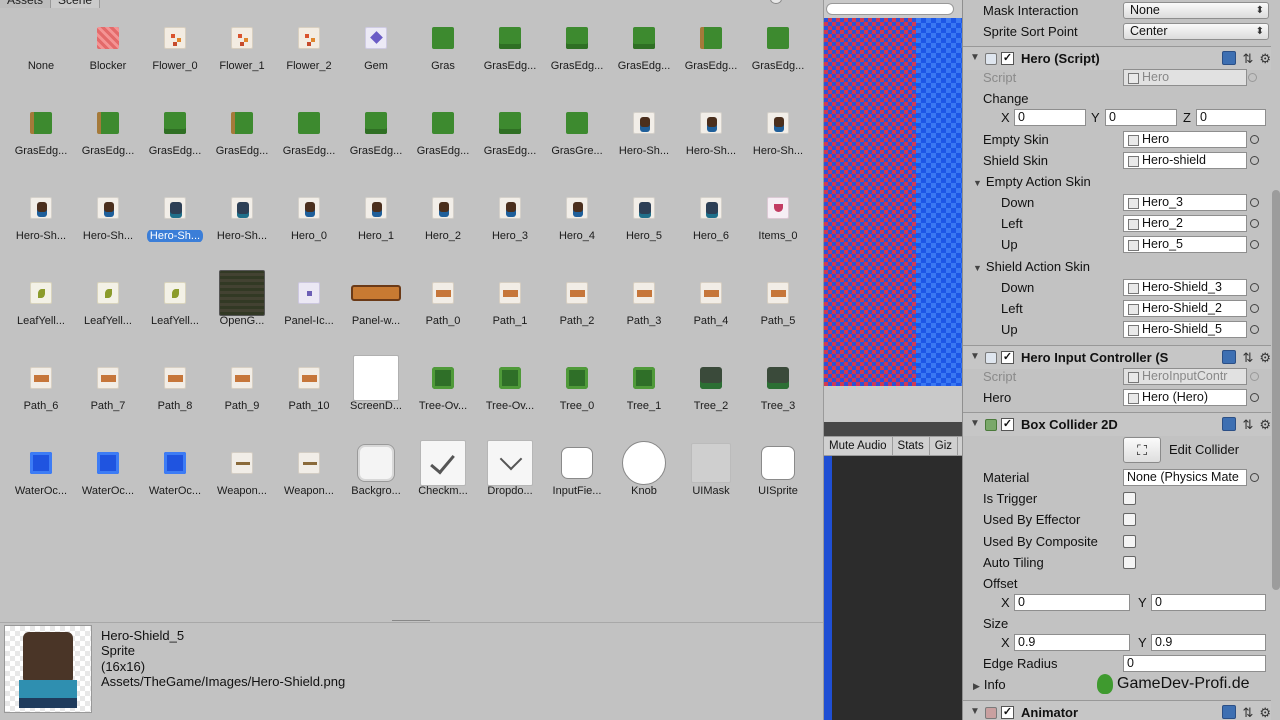 This screenshot has height=720, width=1280. What do you see at coordinates (1117, 181) in the screenshot?
I see `empty-action-skin-foldout: Empty Action Skin` at bounding box center [1117, 181].